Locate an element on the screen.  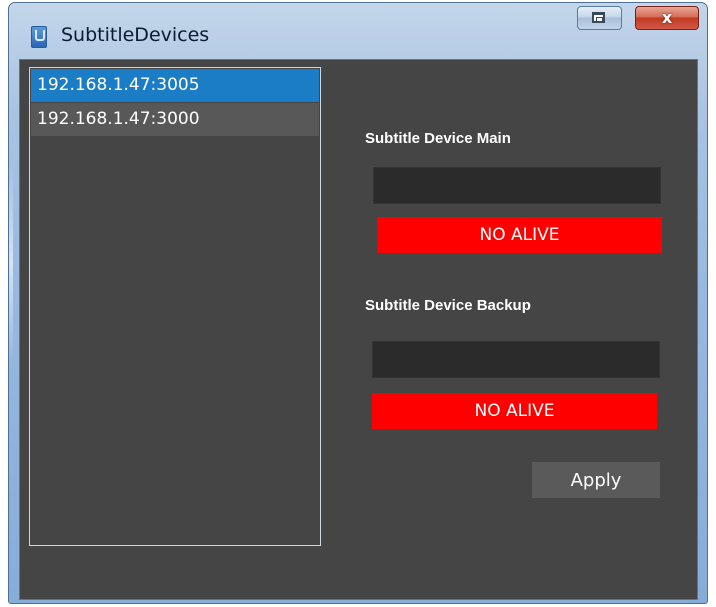
main-device-status: NO ALIVE is located at coordinates (519, 235).